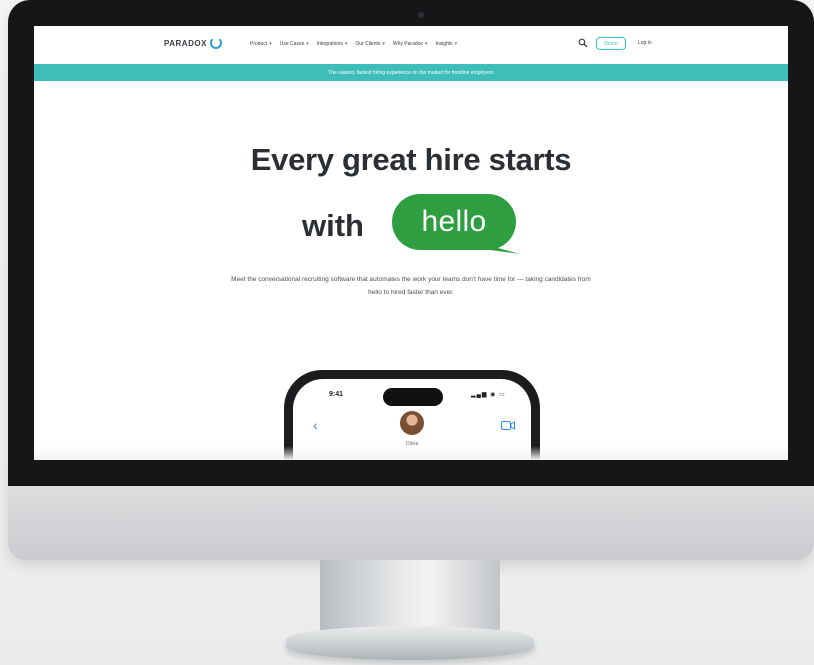  I want to click on headline-line1: Every great hire starts, so click(411, 159).